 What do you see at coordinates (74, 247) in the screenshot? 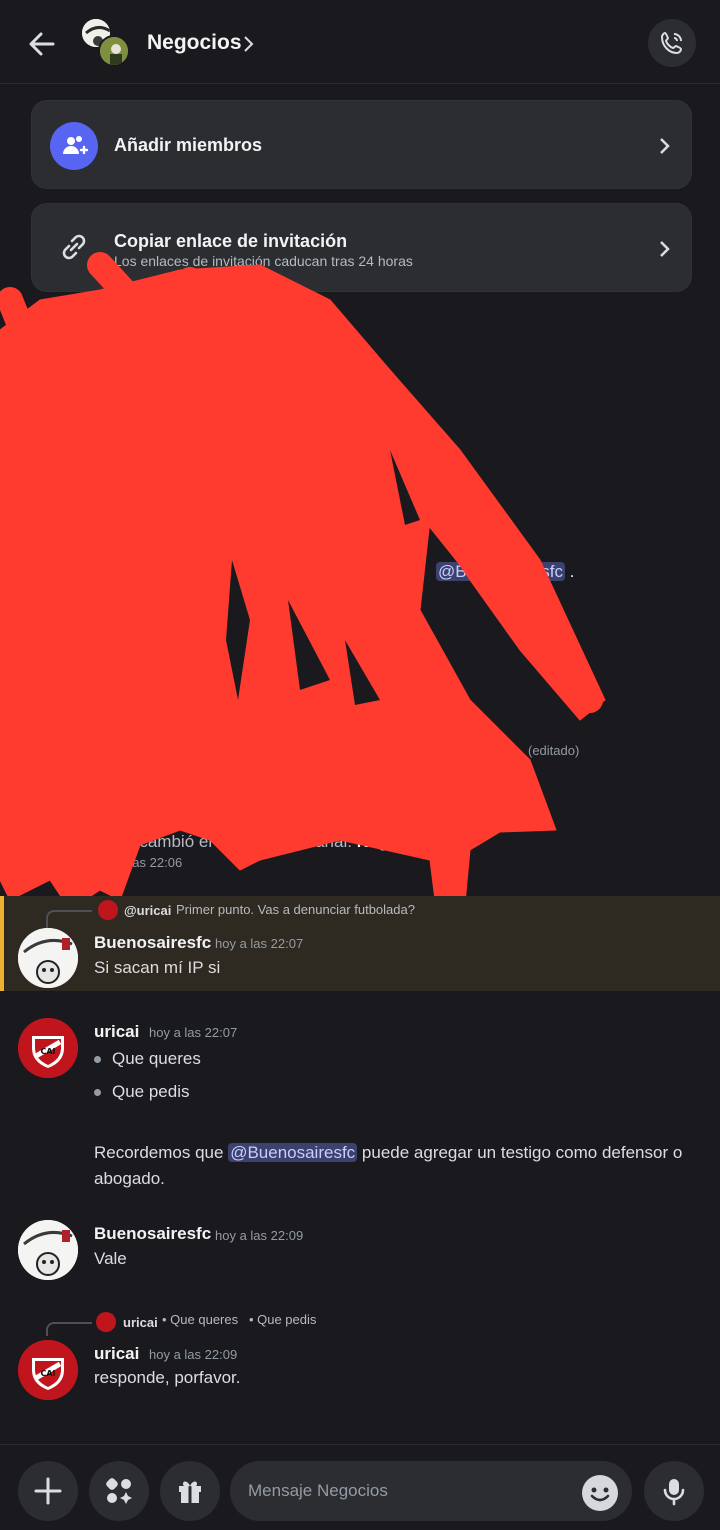
I see `link-icon` at bounding box center [74, 247].